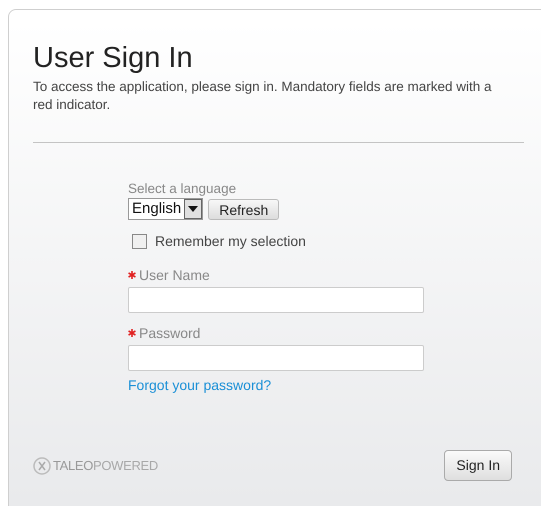  I want to click on language-label: Select a language, so click(182, 189).